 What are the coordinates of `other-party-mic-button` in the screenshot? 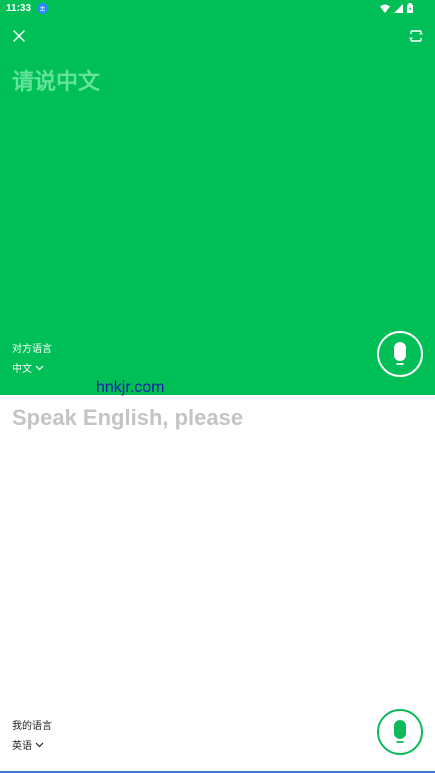 It's located at (400, 354).